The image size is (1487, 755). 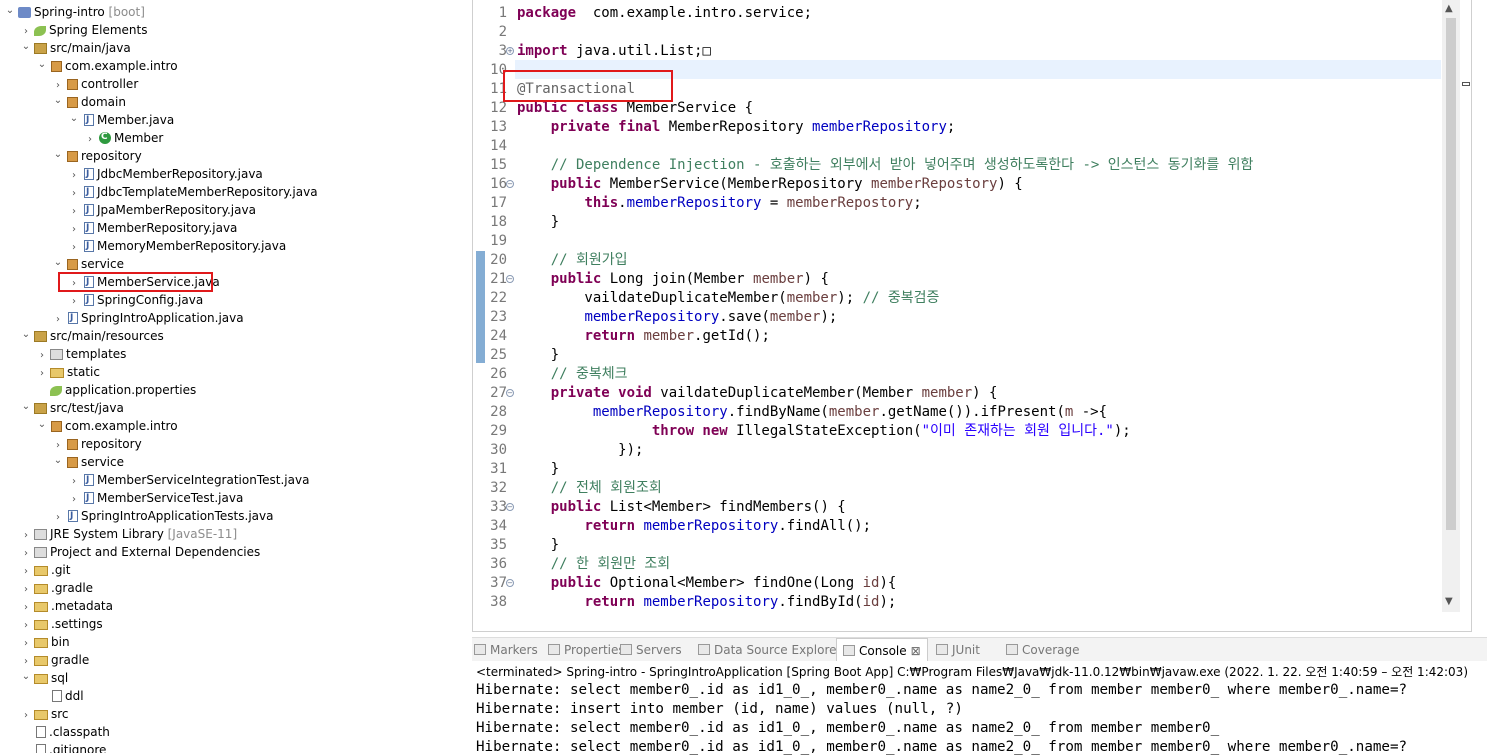 I want to click on tree-item: › Project and External Dependencies, so click(x=140, y=552).